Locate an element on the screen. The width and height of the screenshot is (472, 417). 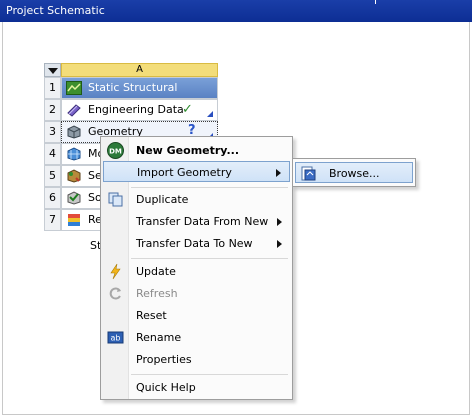
menu-item-label: Update is located at coordinates (156, 271).